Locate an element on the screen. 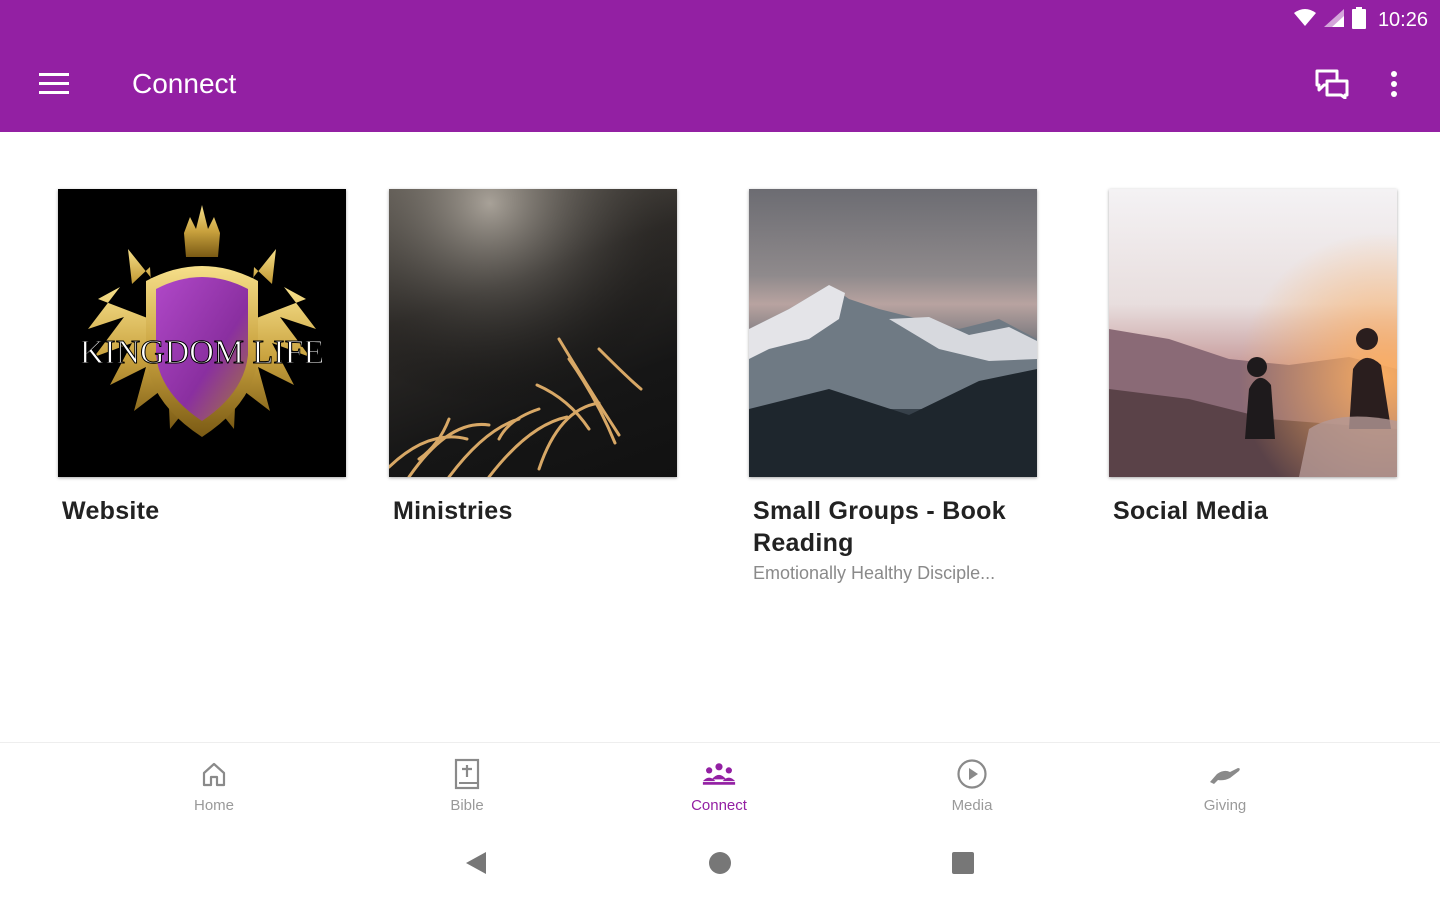 This screenshot has height=900, width=1440. more-options-button is located at coordinates (1394, 86).